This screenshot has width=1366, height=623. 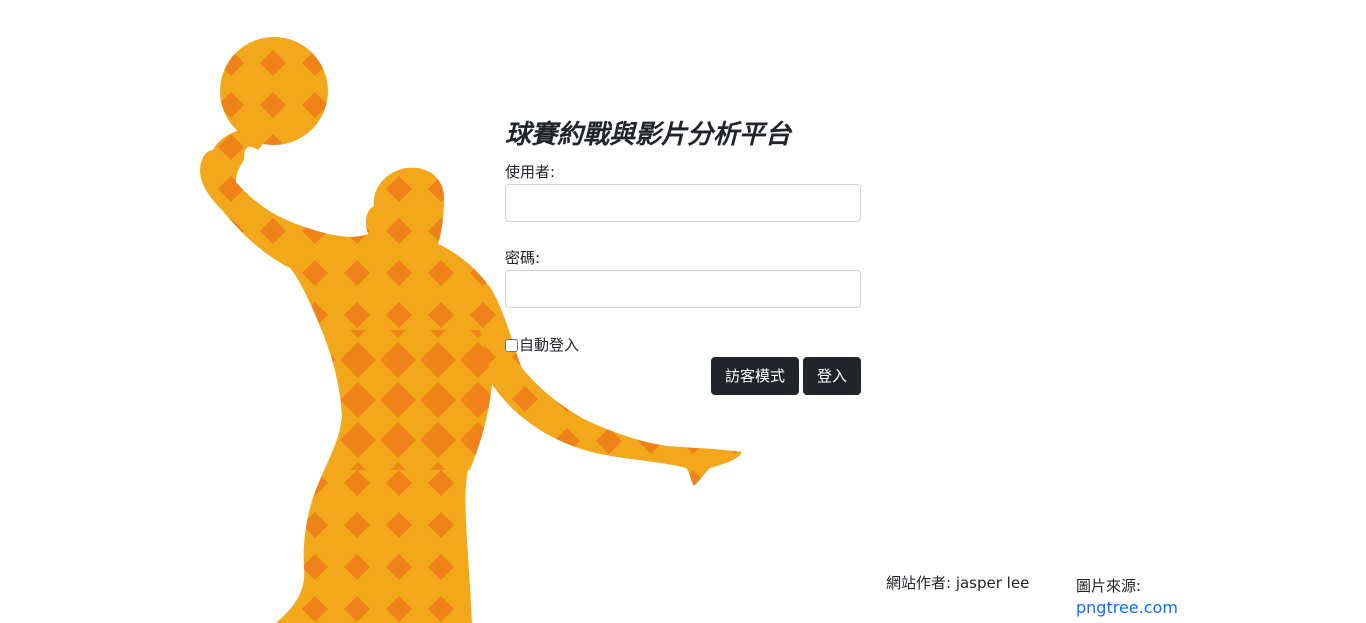 I want to click on remember-me: 自動登入, so click(x=542, y=345).